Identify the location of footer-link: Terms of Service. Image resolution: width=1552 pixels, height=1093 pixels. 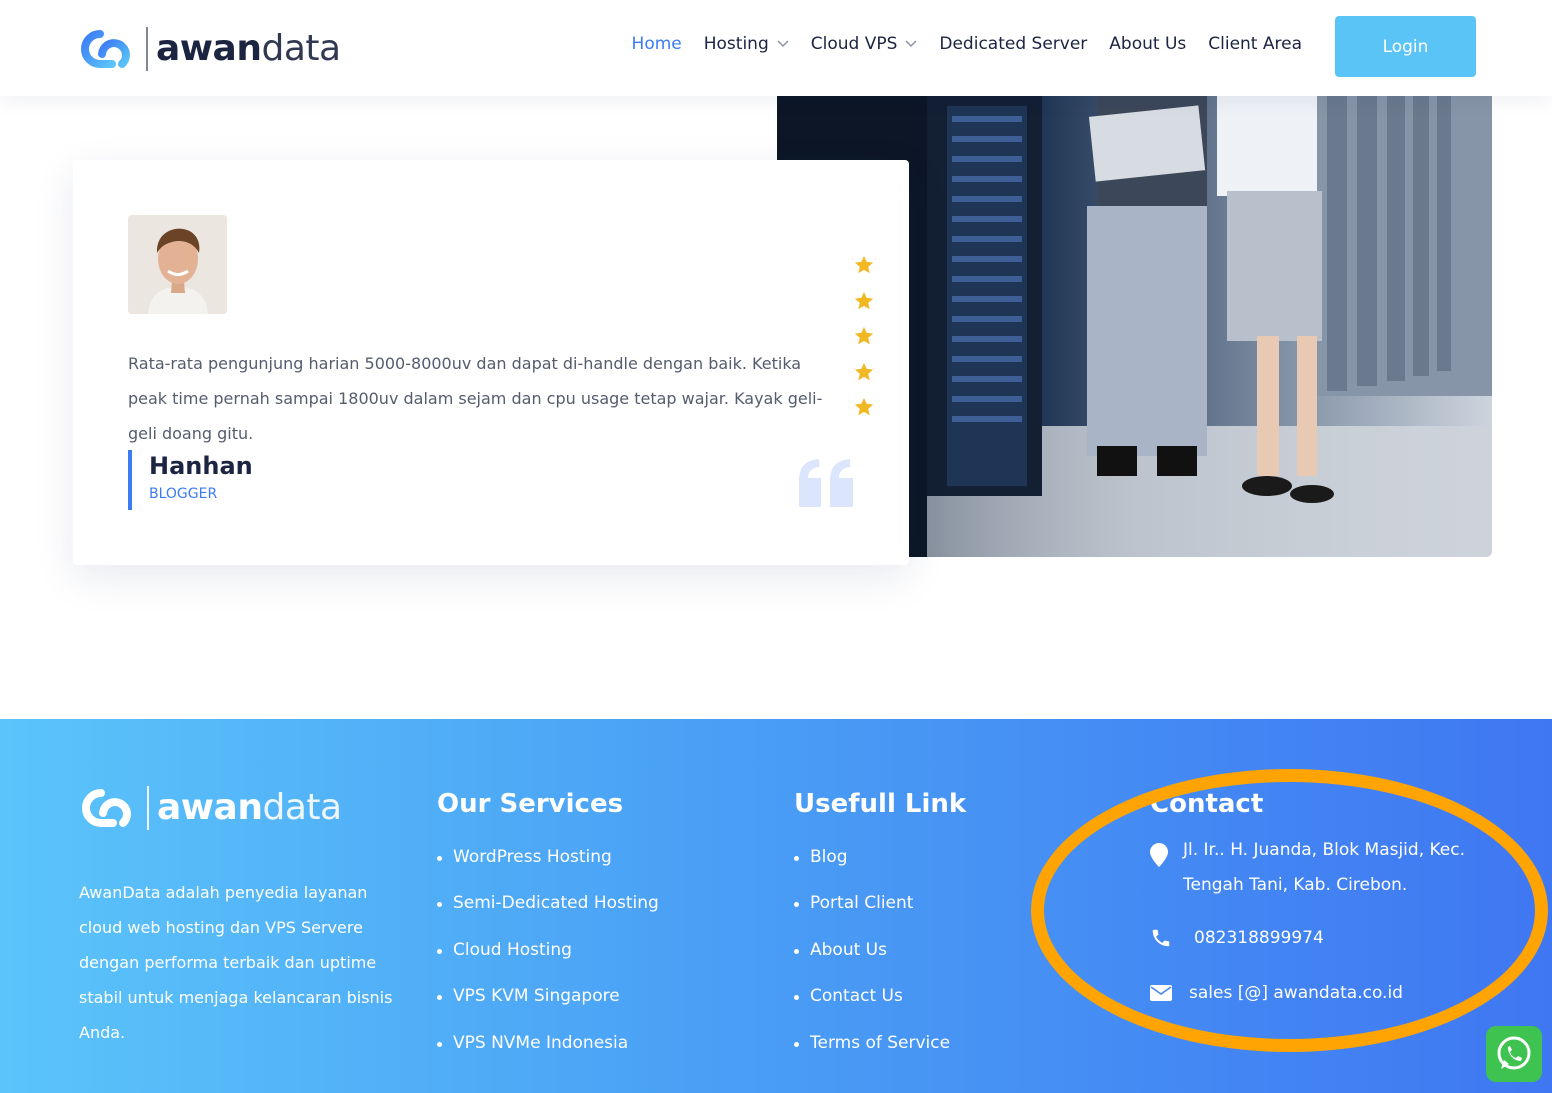
(880, 1056).